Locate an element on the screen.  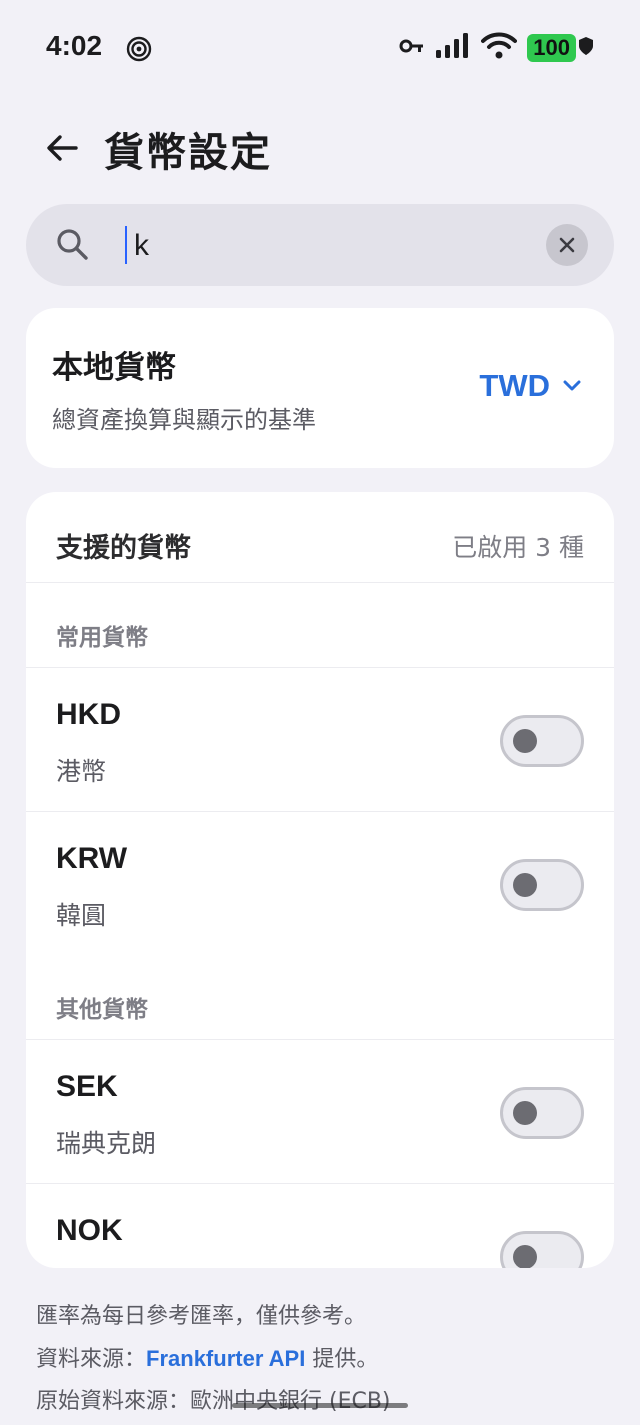
currency-toggle-hkd is located at coordinates (542, 741).